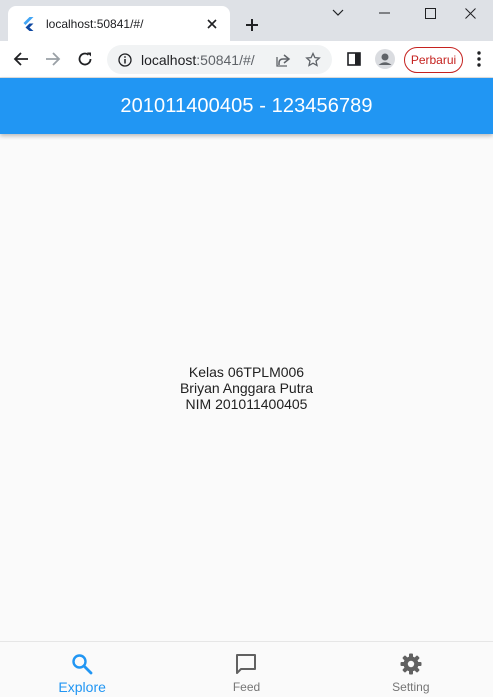  Describe the element at coordinates (338, 13) in the screenshot. I see `chevron-down-icon` at that location.